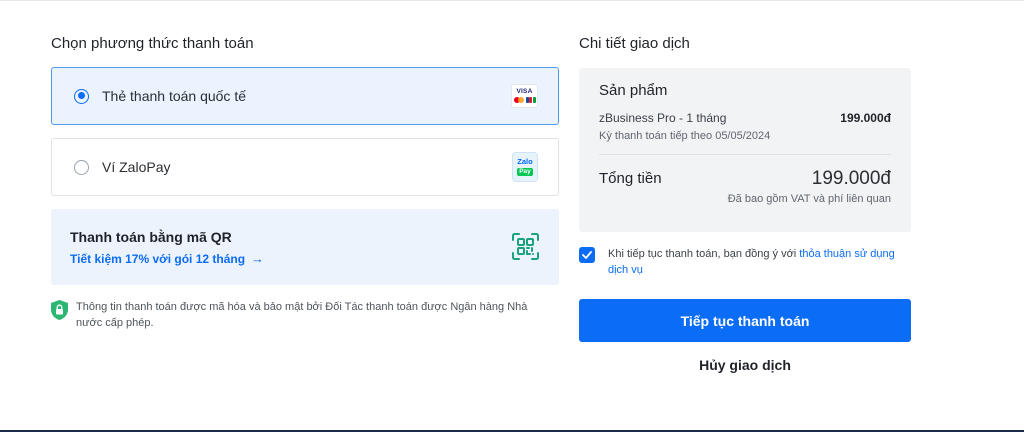 The width and height of the screenshot is (1024, 432). What do you see at coordinates (59, 310) in the screenshot?
I see `shield-lock-icon` at bounding box center [59, 310].